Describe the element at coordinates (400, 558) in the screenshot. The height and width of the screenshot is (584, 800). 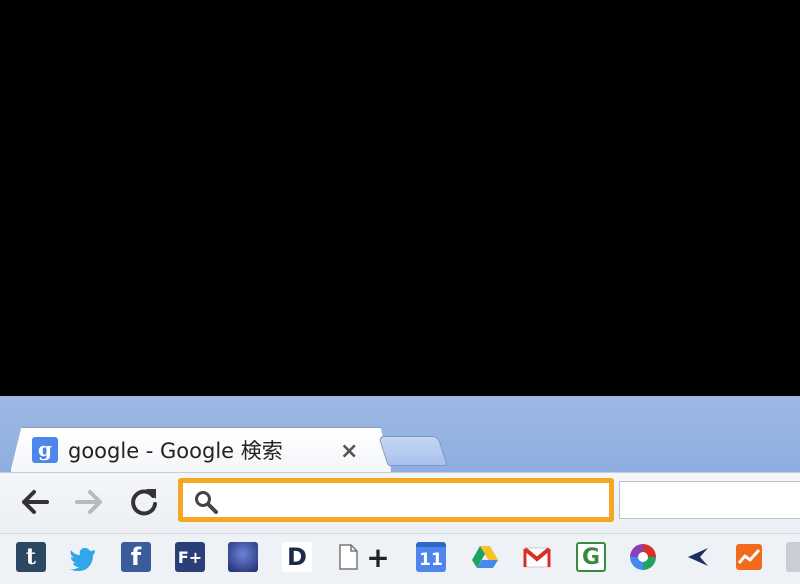
I see `bookmarks-bar: t f F+ D + 11 G` at that location.